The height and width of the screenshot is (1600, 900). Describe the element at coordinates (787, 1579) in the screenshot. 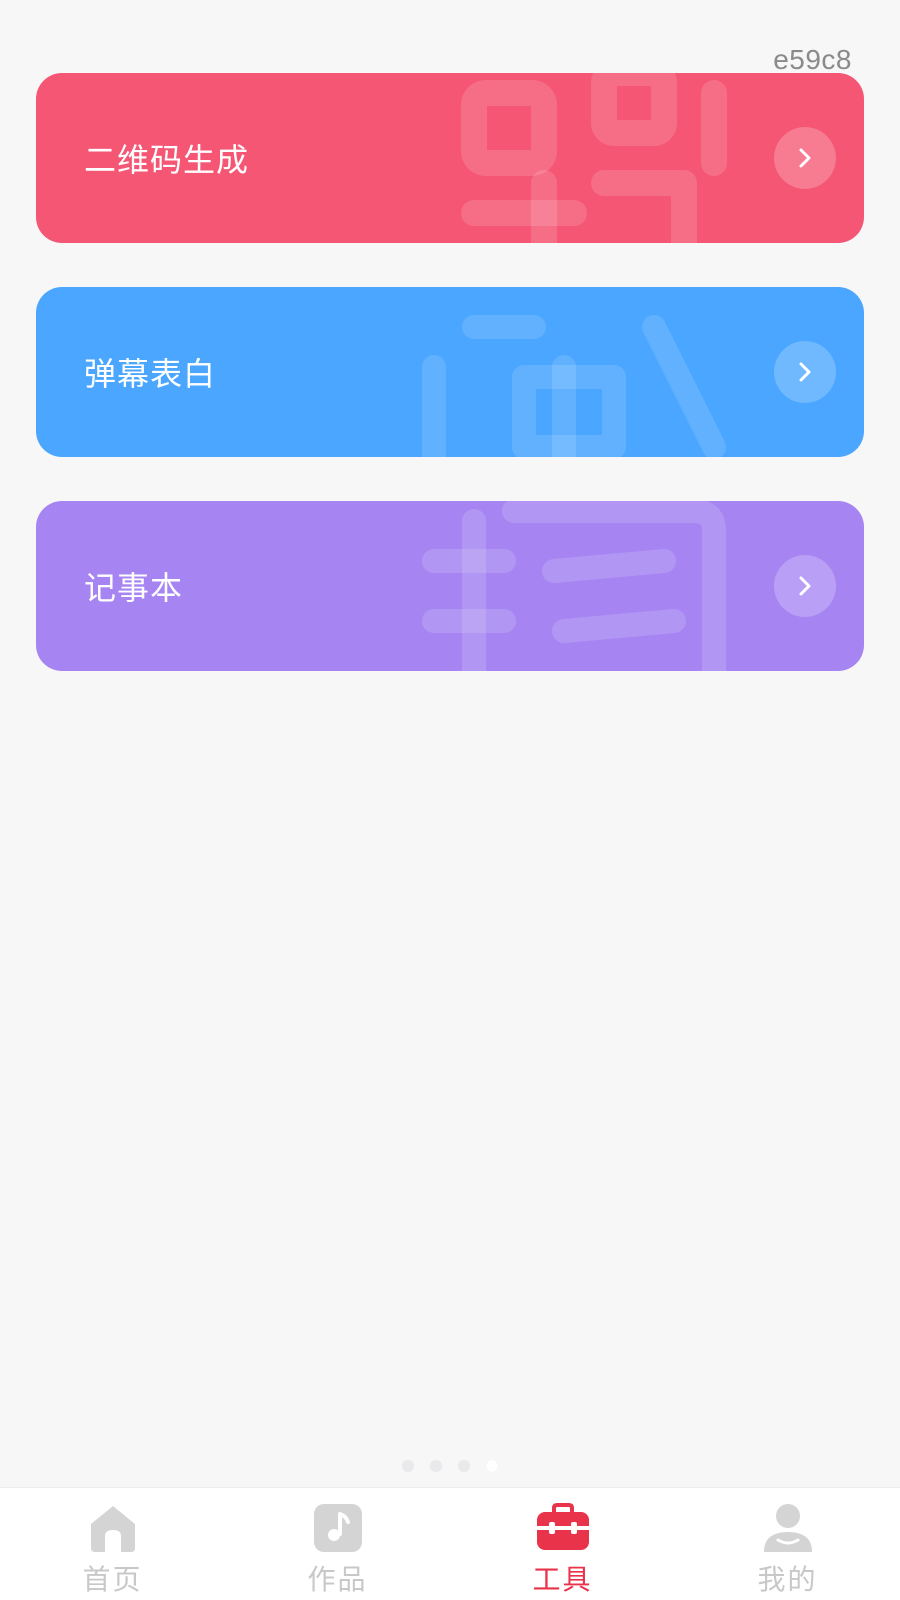

I see `tab-label: 我的` at that location.